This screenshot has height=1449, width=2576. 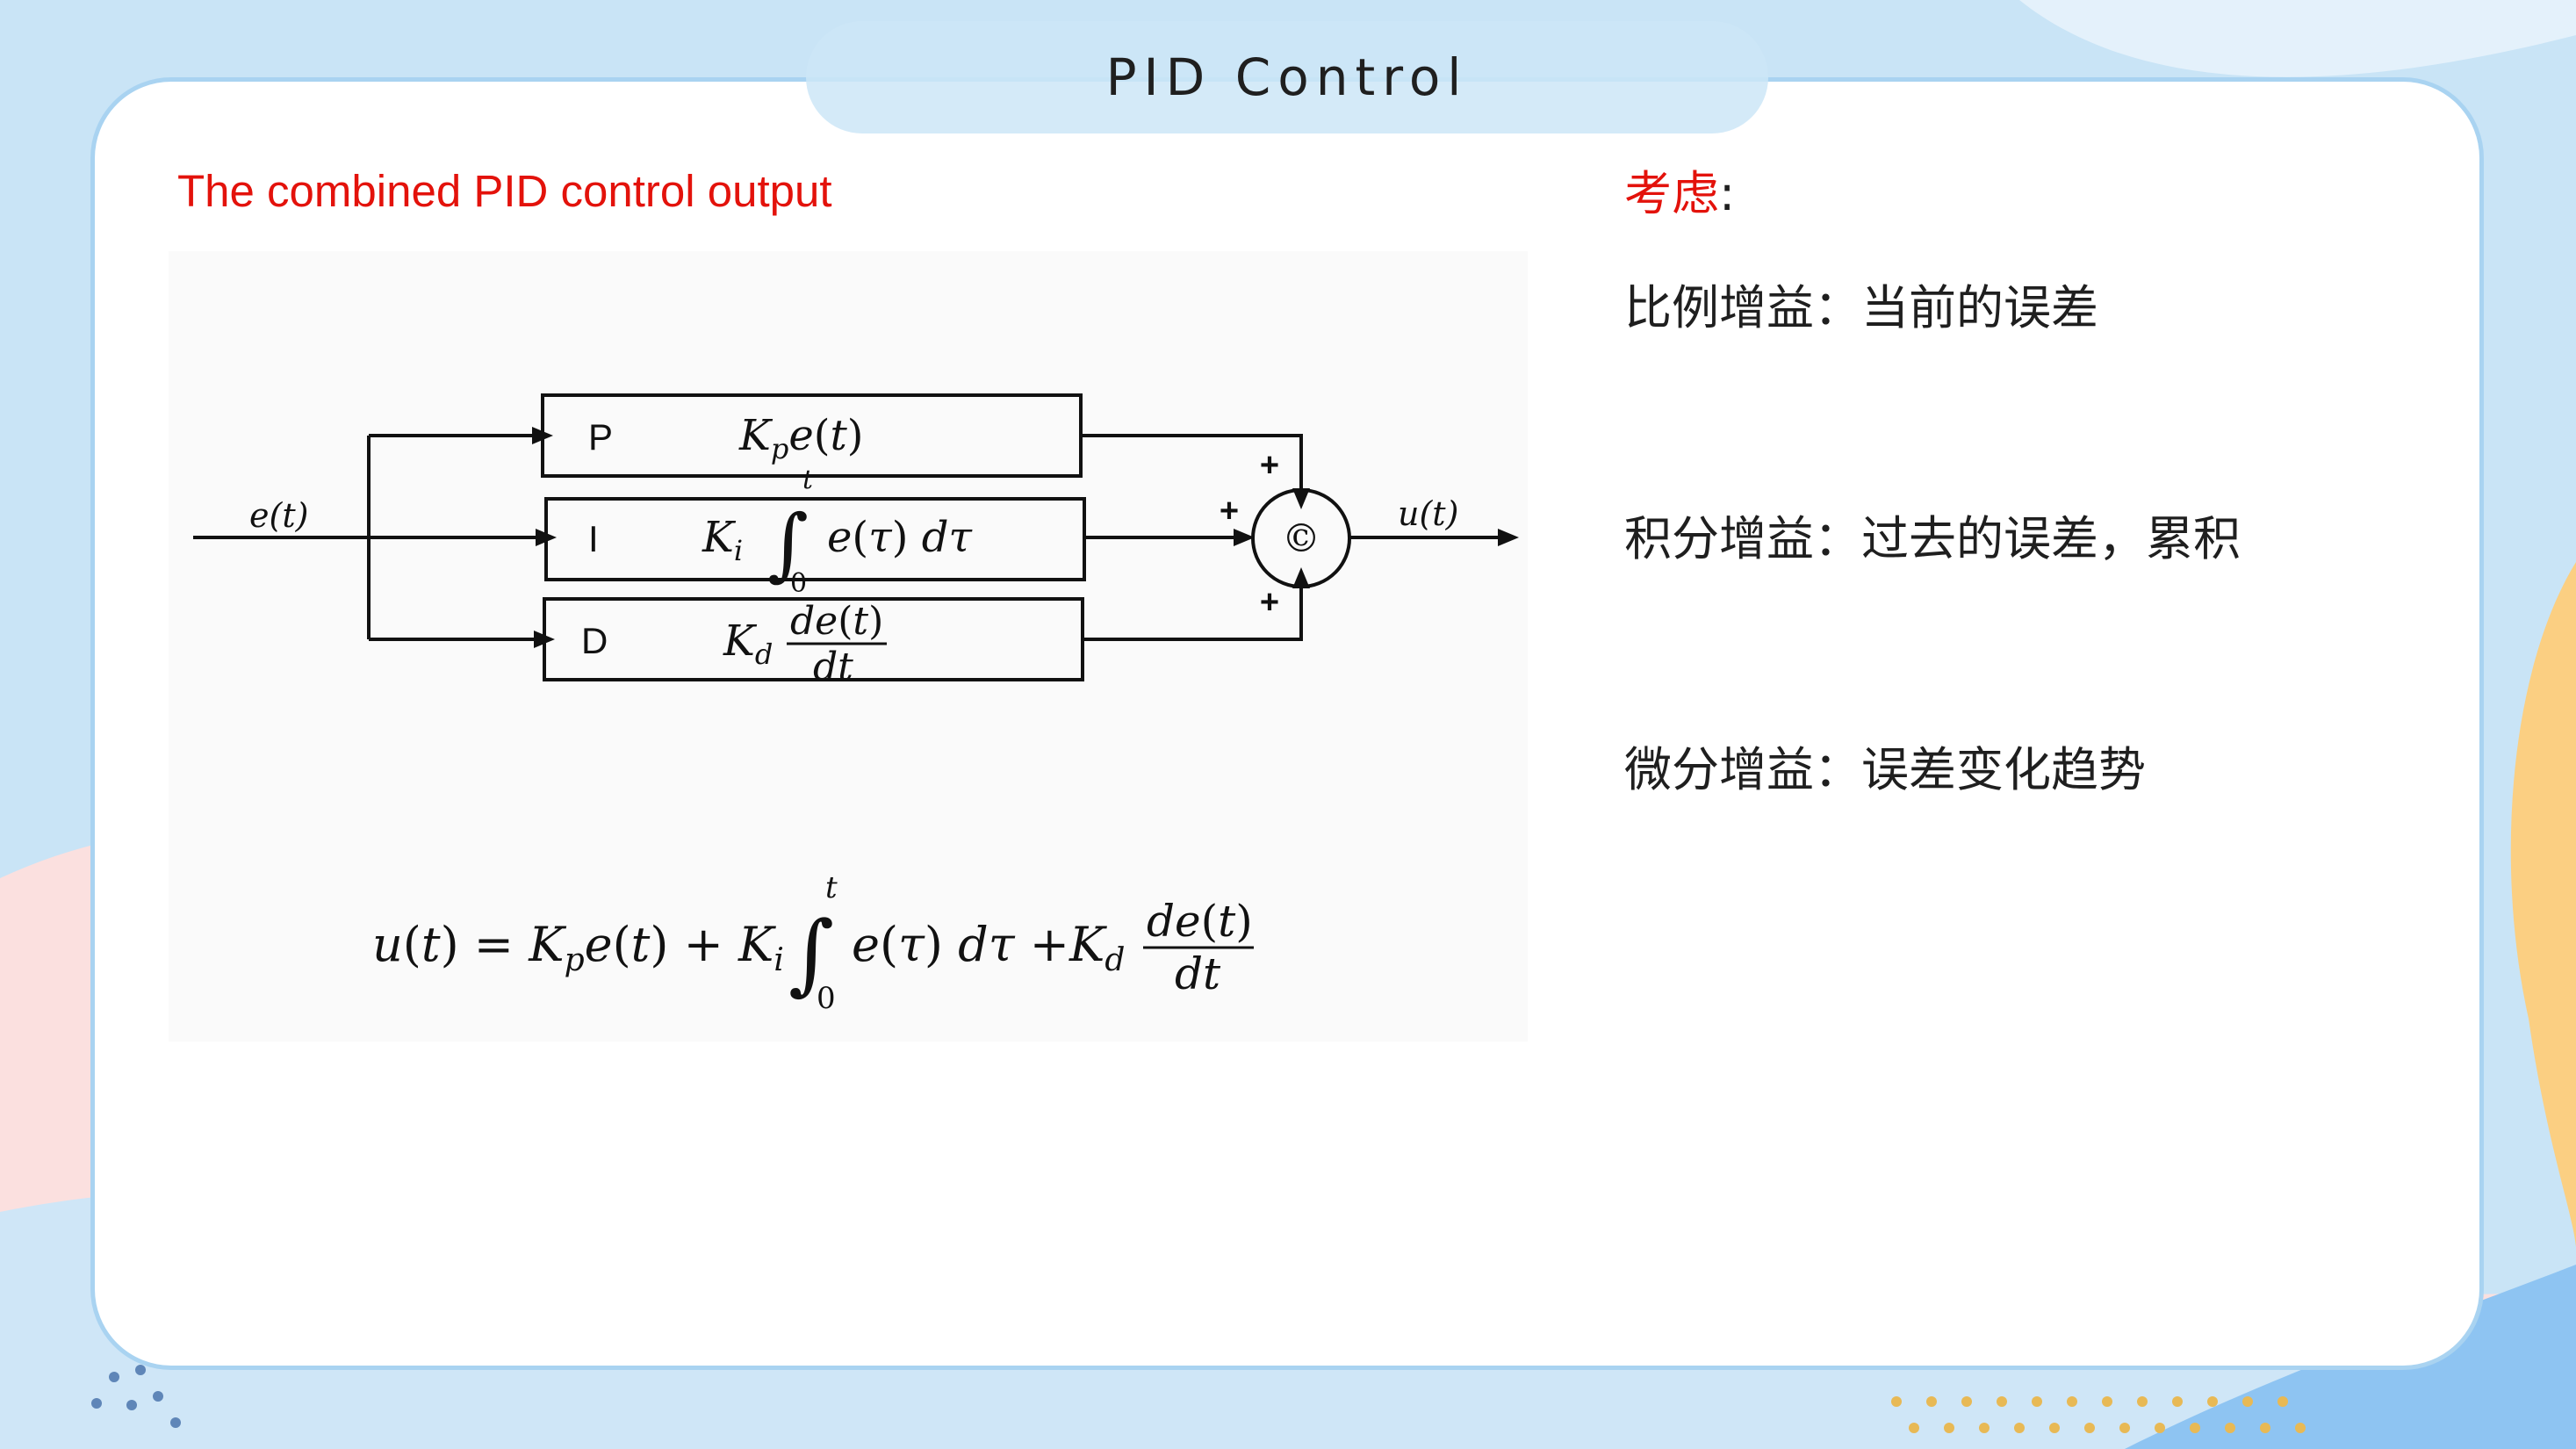 What do you see at coordinates (1269, 466) in the screenshot?
I see `sum-sign-top: +` at bounding box center [1269, 466].